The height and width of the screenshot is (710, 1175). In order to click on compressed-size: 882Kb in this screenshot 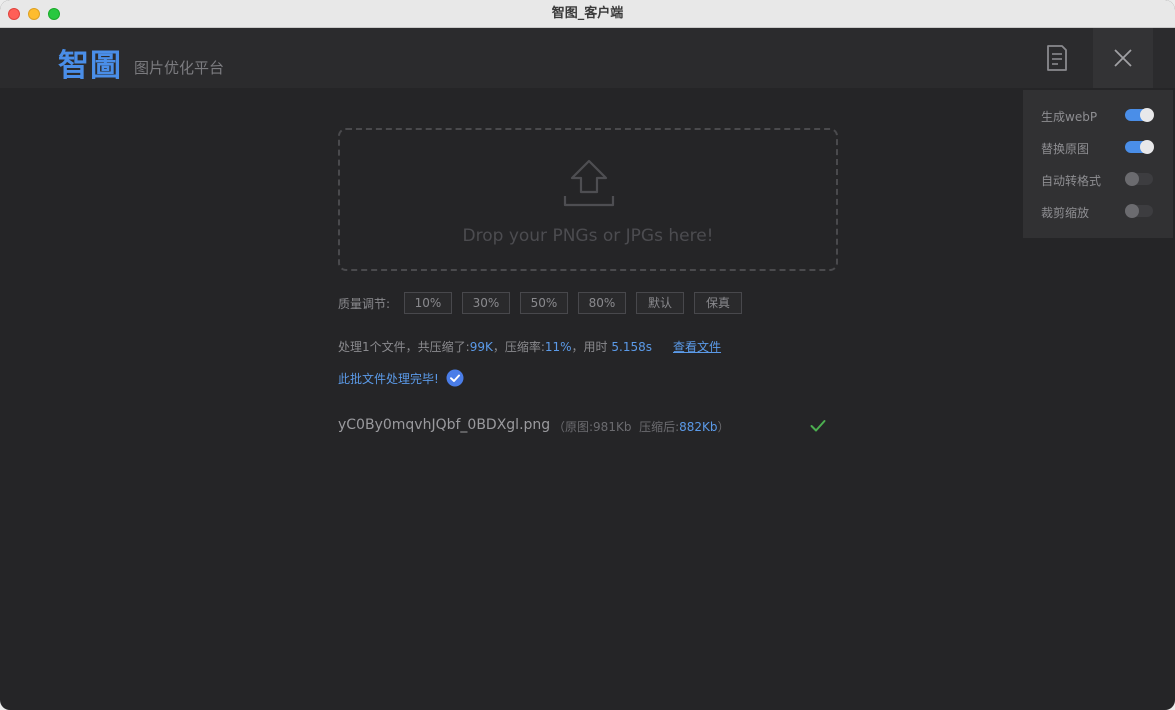, I will do `click(698, 427)`.